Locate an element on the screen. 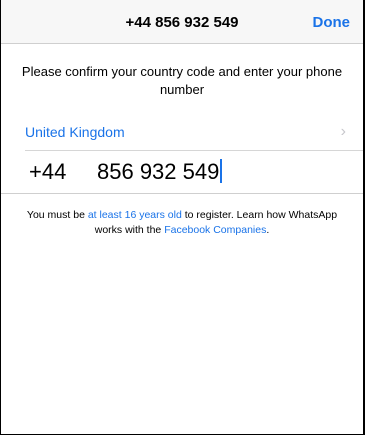 The height and width of the screenshot is (435, 365). phone-input-row: +44 856 932 549 is located at coordinates (182, 172).